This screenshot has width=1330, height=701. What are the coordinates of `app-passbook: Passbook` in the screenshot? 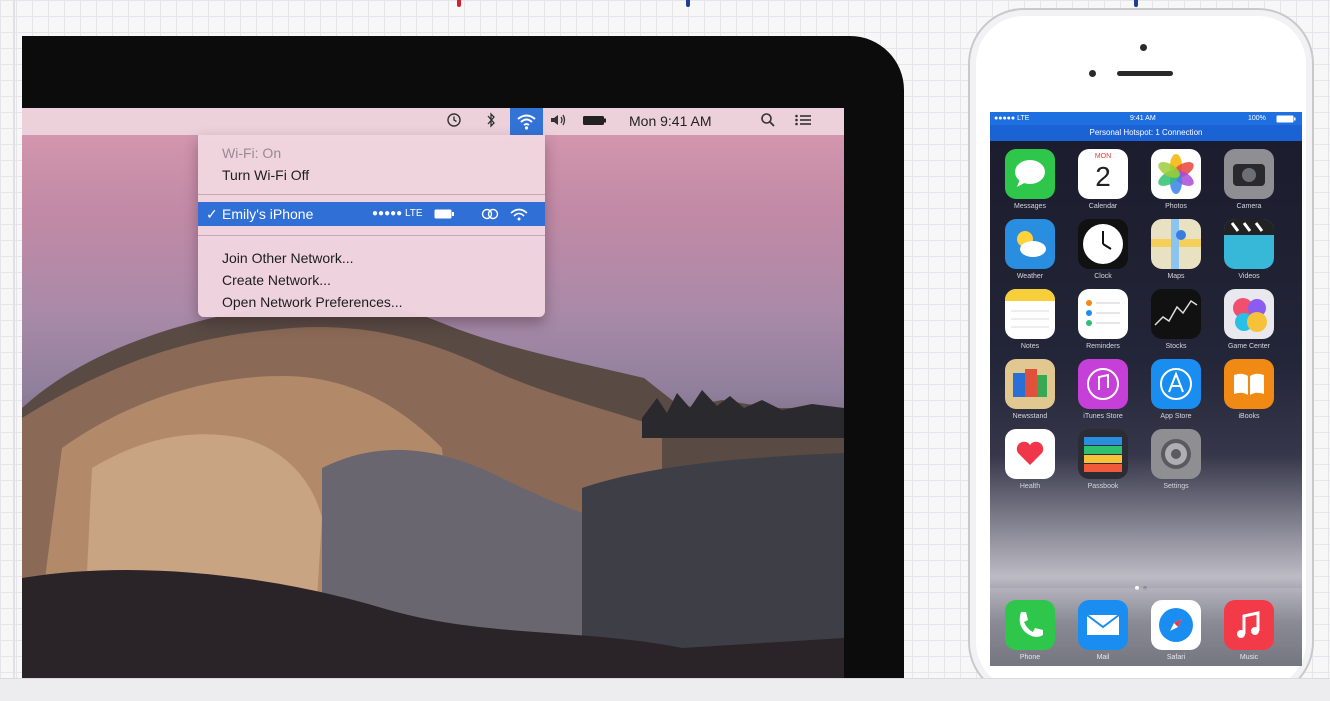 It's located at (1103, 465).